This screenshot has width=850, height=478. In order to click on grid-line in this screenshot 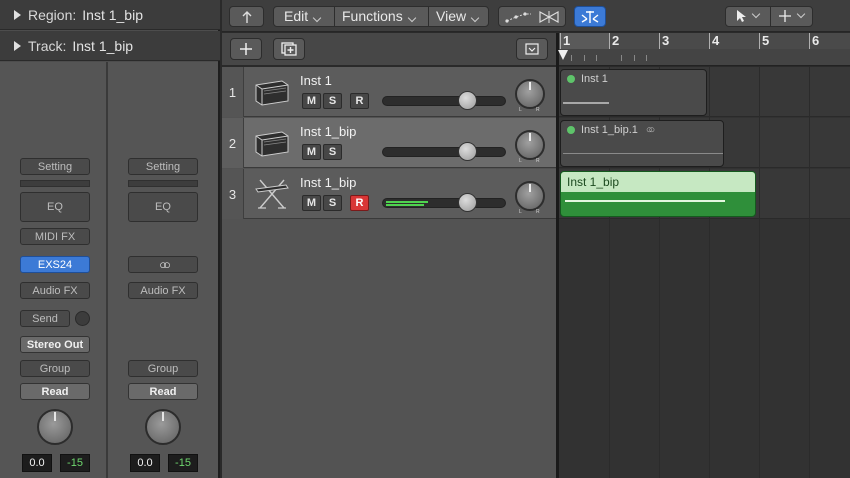, I will do `click(759, 272)`.